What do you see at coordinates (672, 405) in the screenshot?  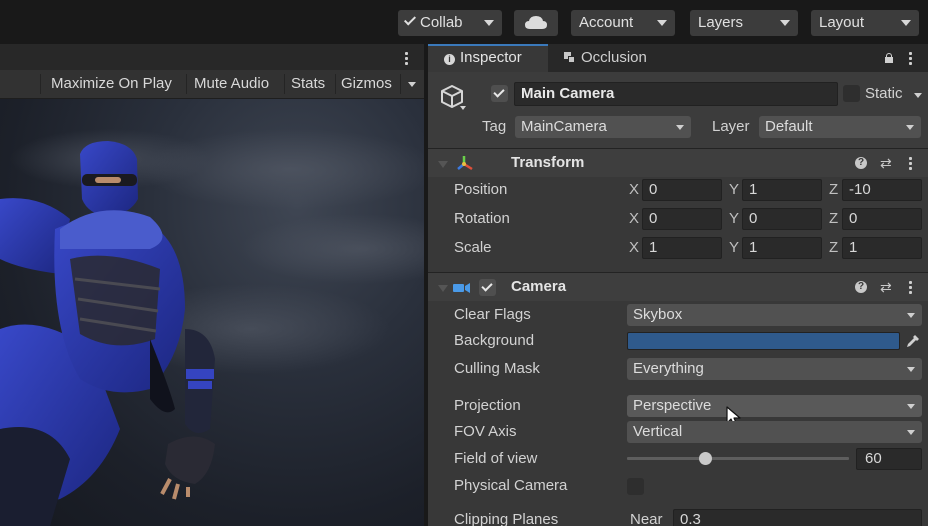 I see `projection-value: Perspective` at bounding box center [672, 405].